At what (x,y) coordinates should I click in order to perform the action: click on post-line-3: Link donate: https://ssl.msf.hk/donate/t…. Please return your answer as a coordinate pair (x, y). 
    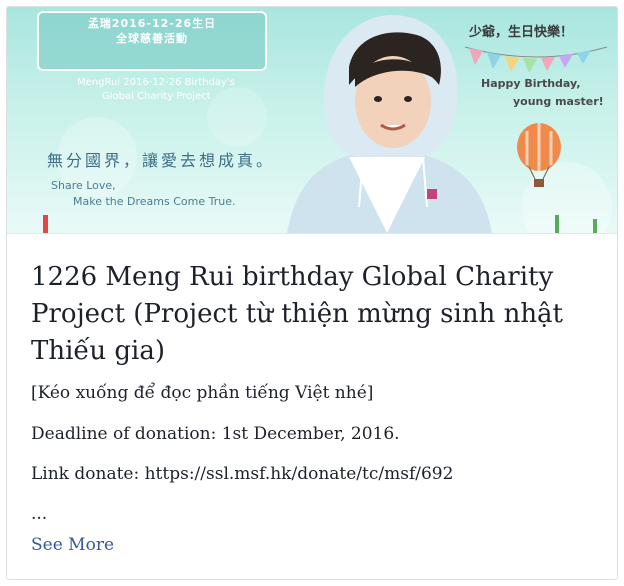
    Looking at the image, I should click on (242, 474).